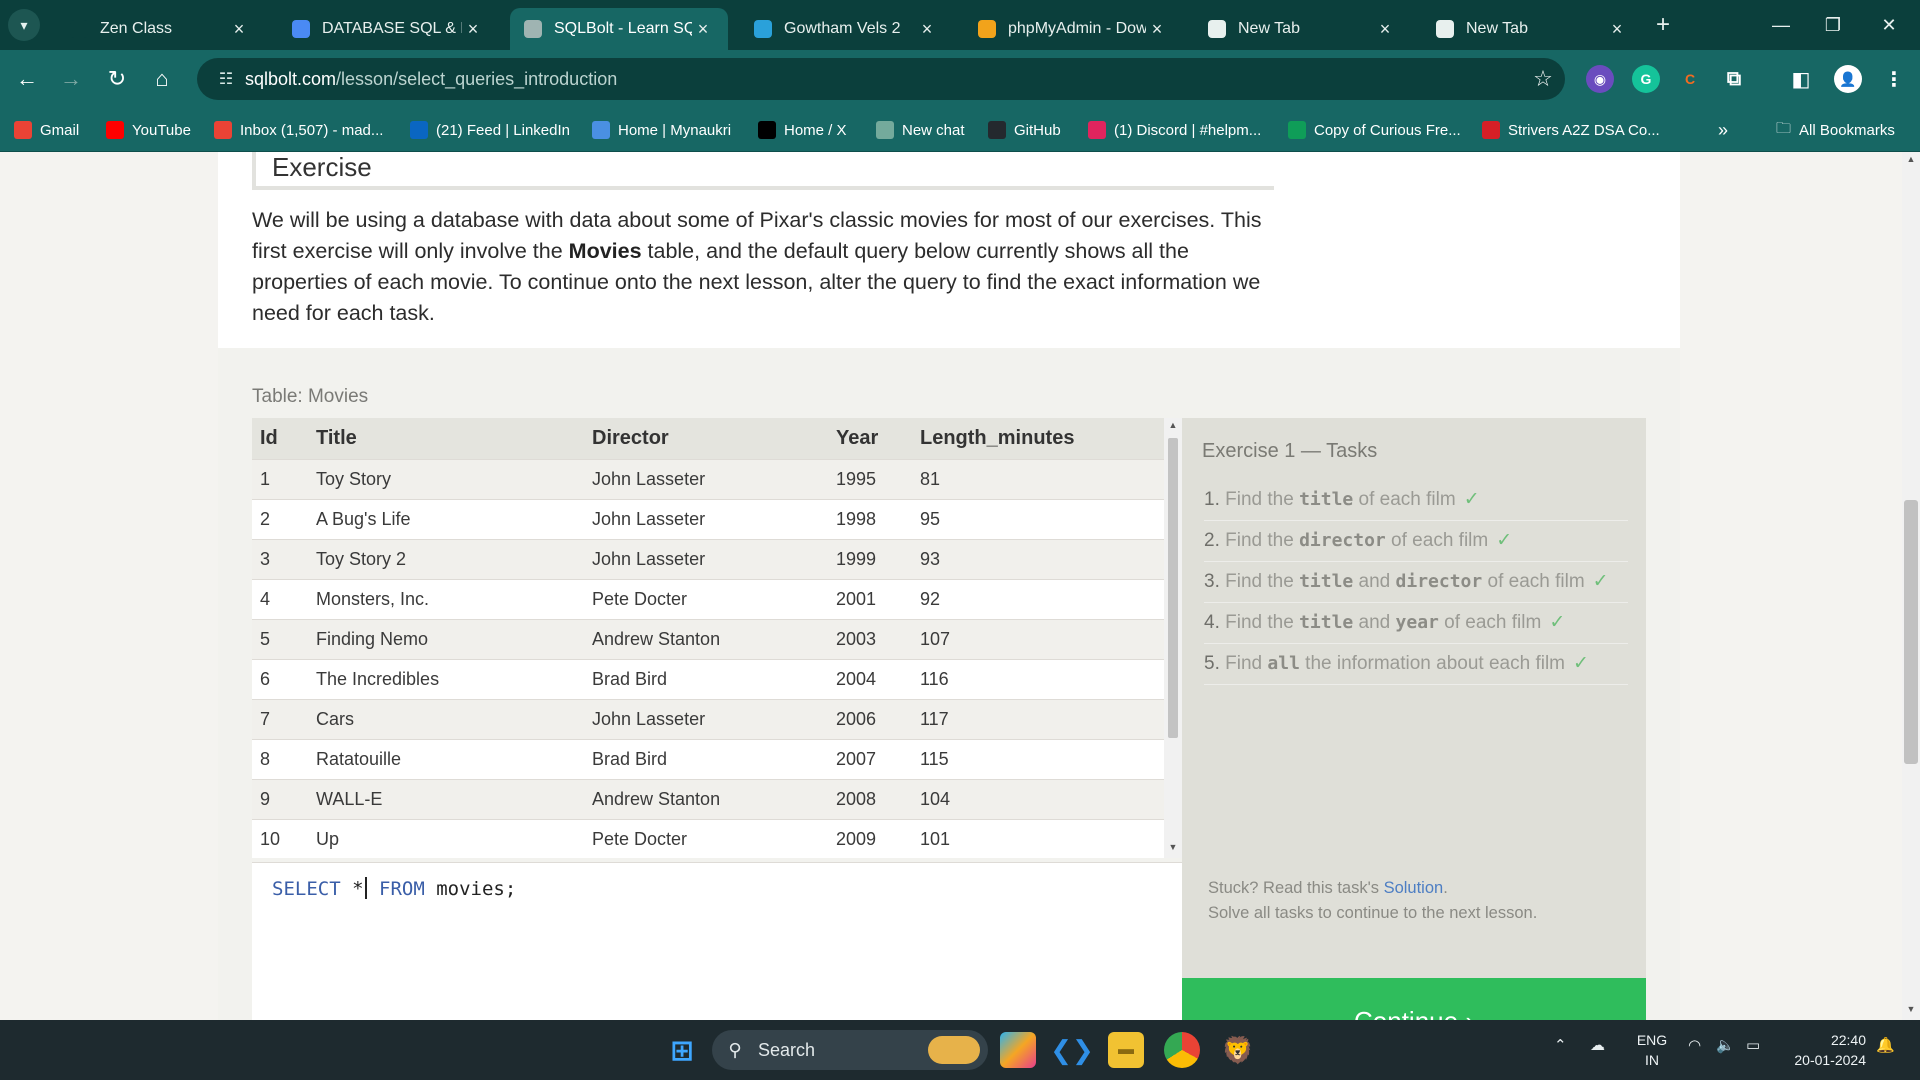 The height and width of the screenshot is (1080, 1920). I want to click on volume-icon: 🔈, so click(1725, 1045).